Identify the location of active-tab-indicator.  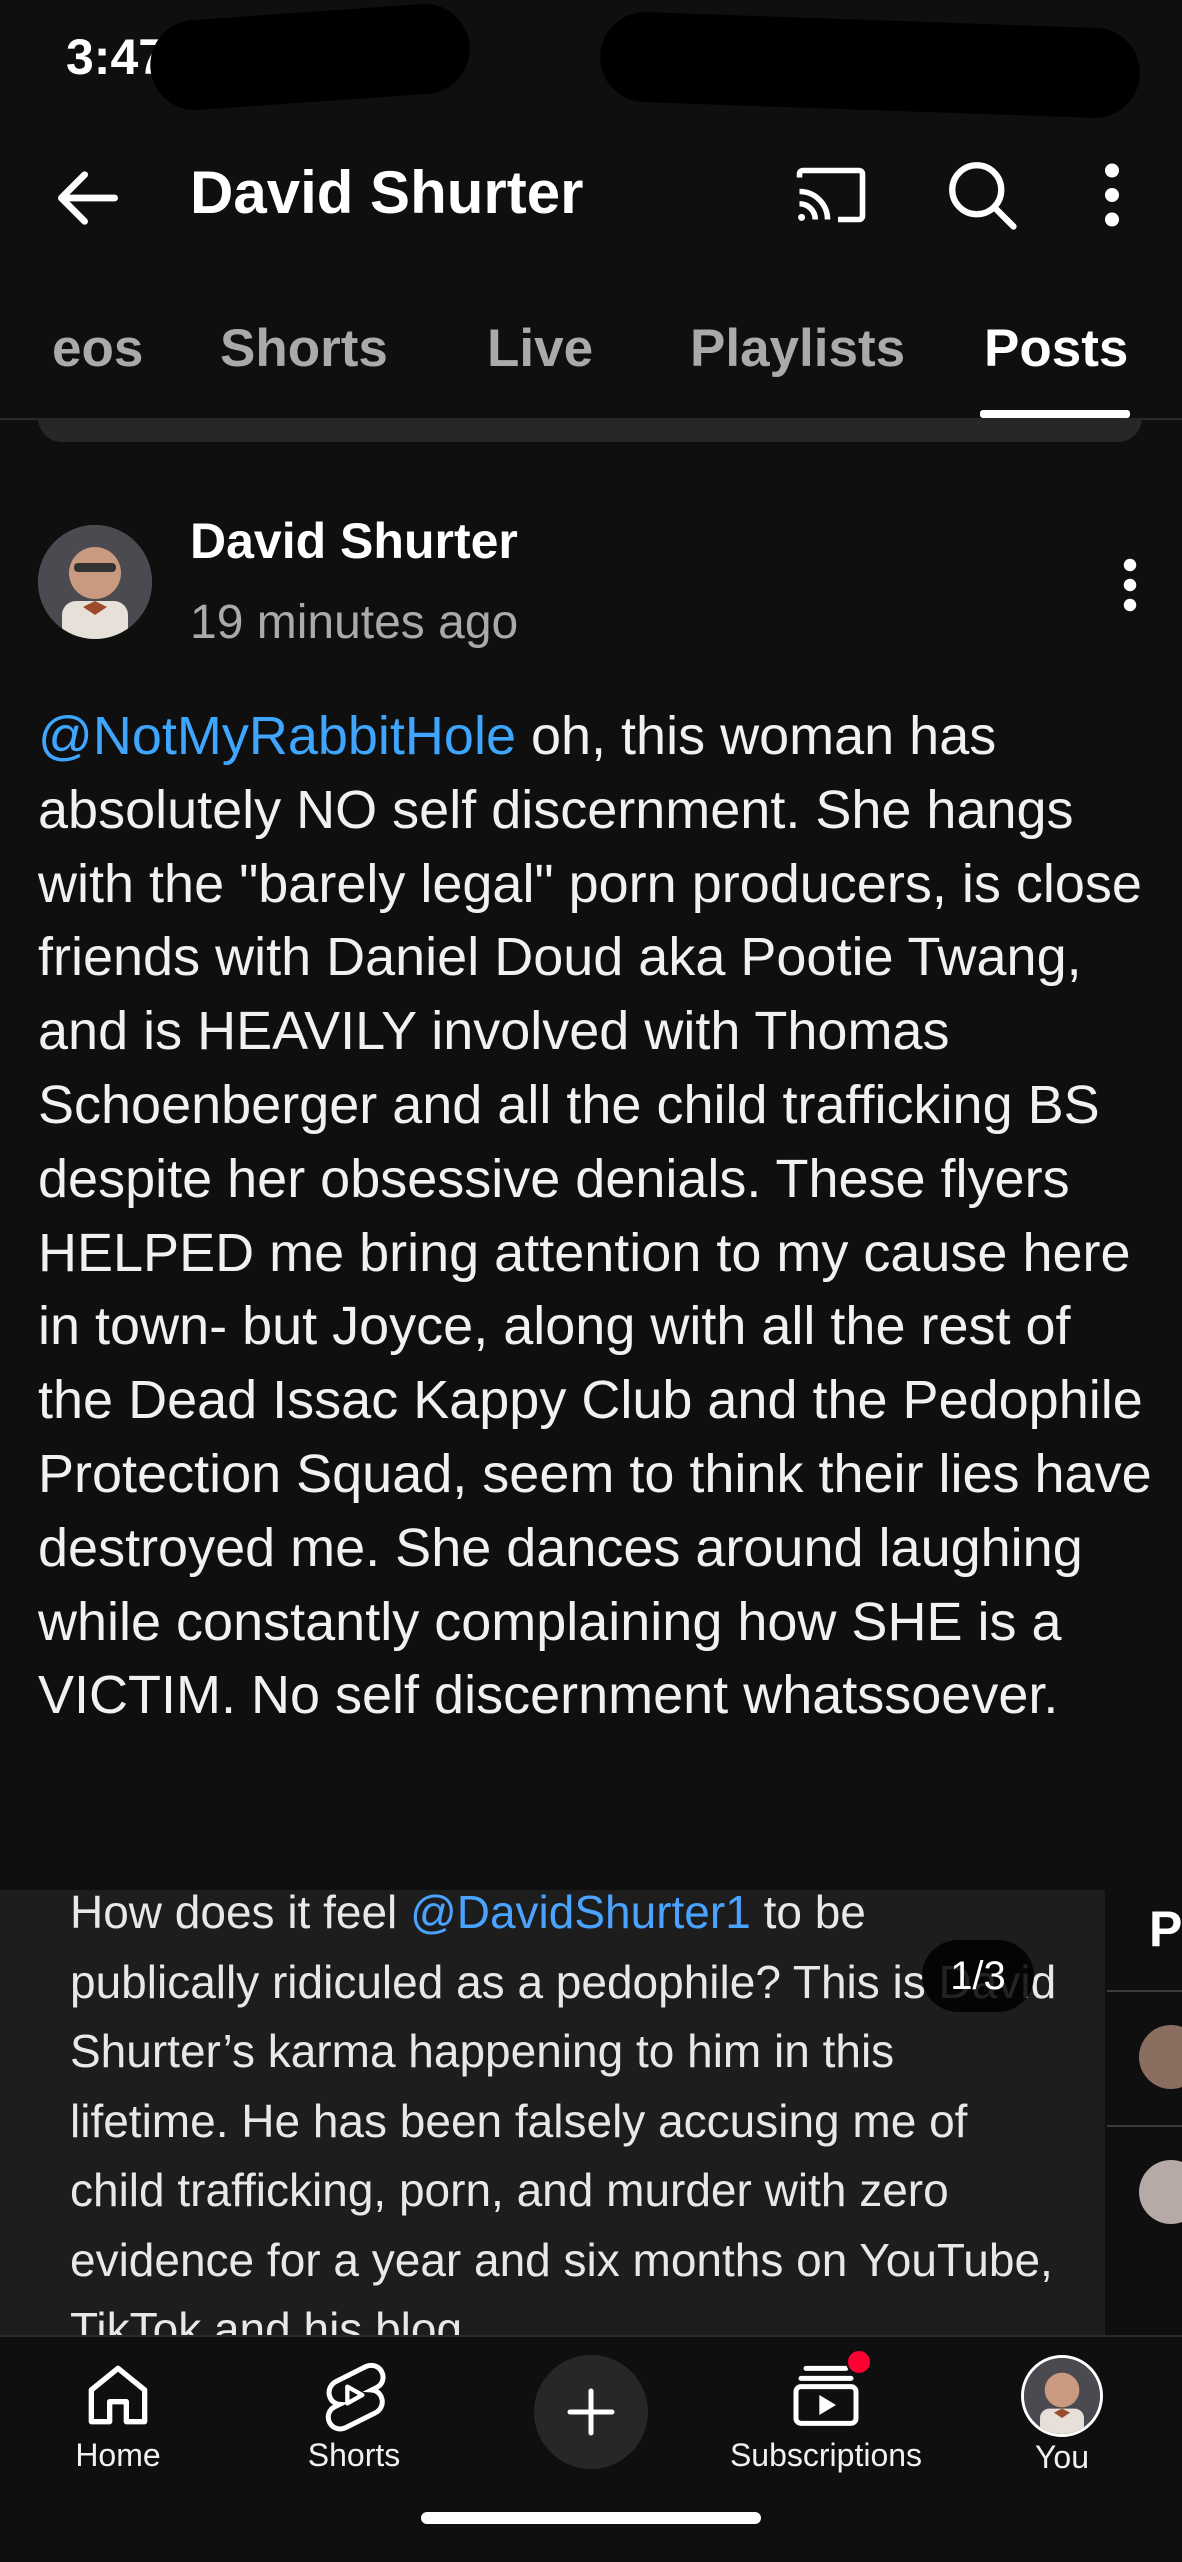
(1055, 414).